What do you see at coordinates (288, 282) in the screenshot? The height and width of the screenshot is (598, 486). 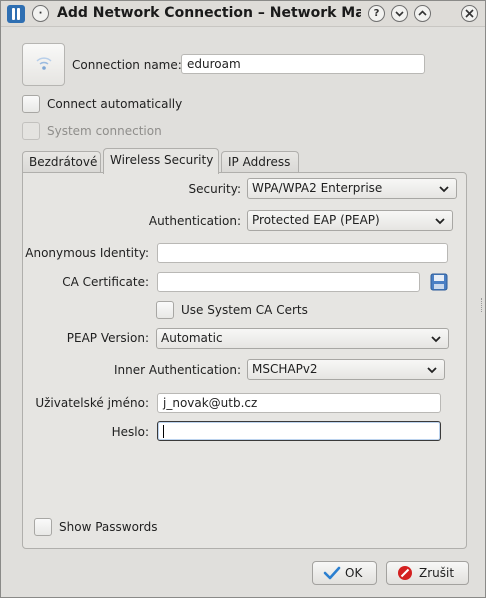 I see `ca-certificate-input` at bounding box center [288, 282].